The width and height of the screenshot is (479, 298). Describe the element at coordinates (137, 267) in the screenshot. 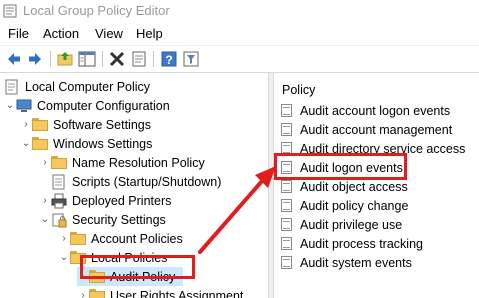

I see `highlight-box-audit-policy` at that location.